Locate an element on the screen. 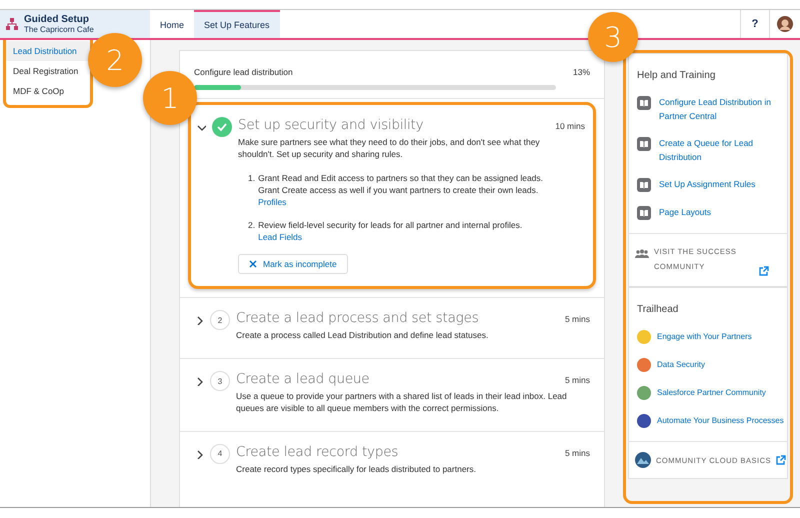 Image resolution: width=800 pixels, height=518 pixels. tab: Home is located at coordinates (172, 24).